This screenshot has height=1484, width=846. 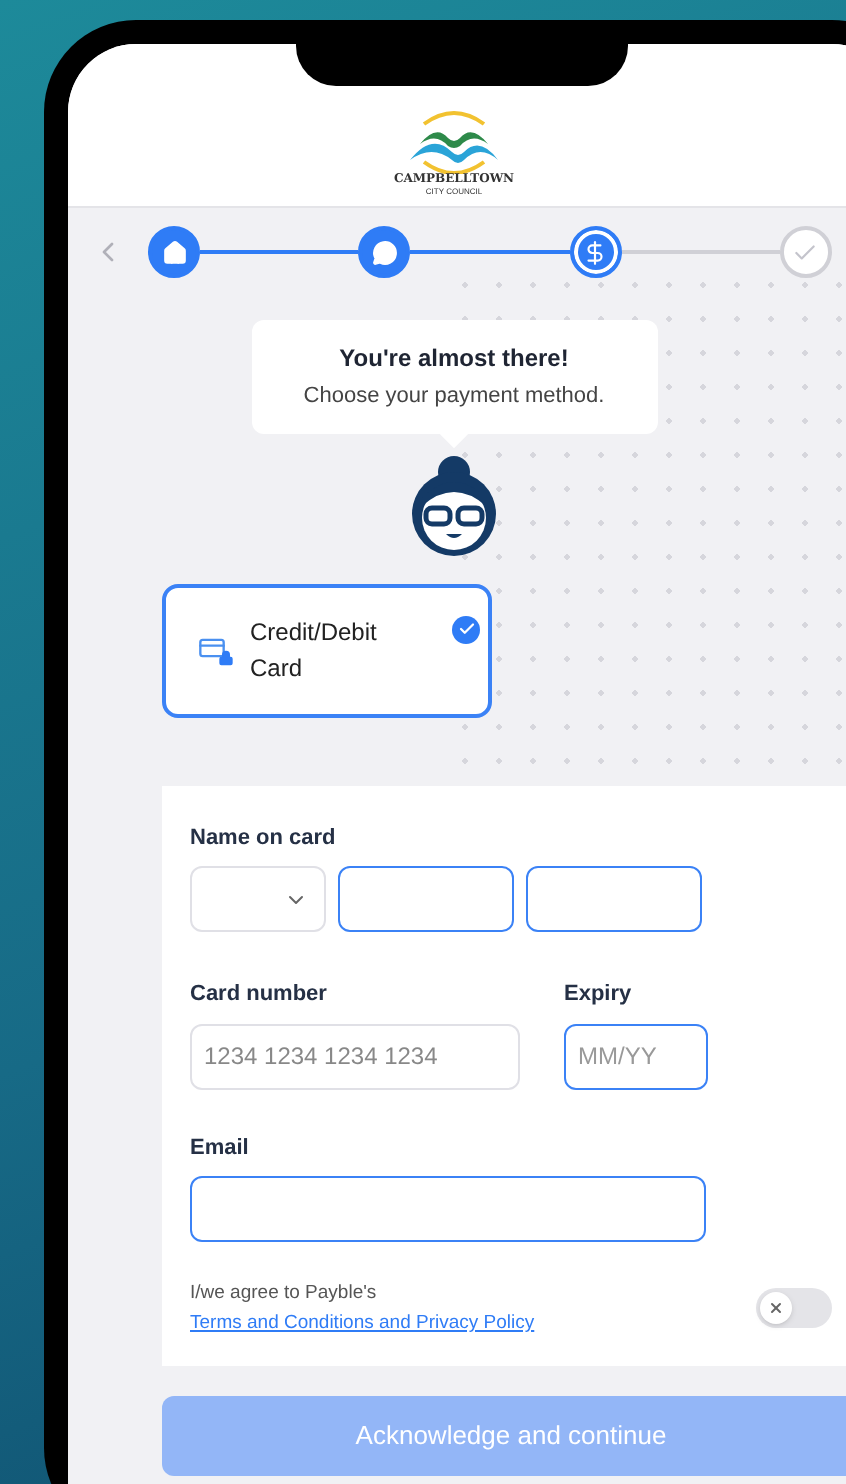 What do you see at coordinates (599, 995) in the screenshot?
I see `field-label: Expiry` at bounding box center [599, 995].